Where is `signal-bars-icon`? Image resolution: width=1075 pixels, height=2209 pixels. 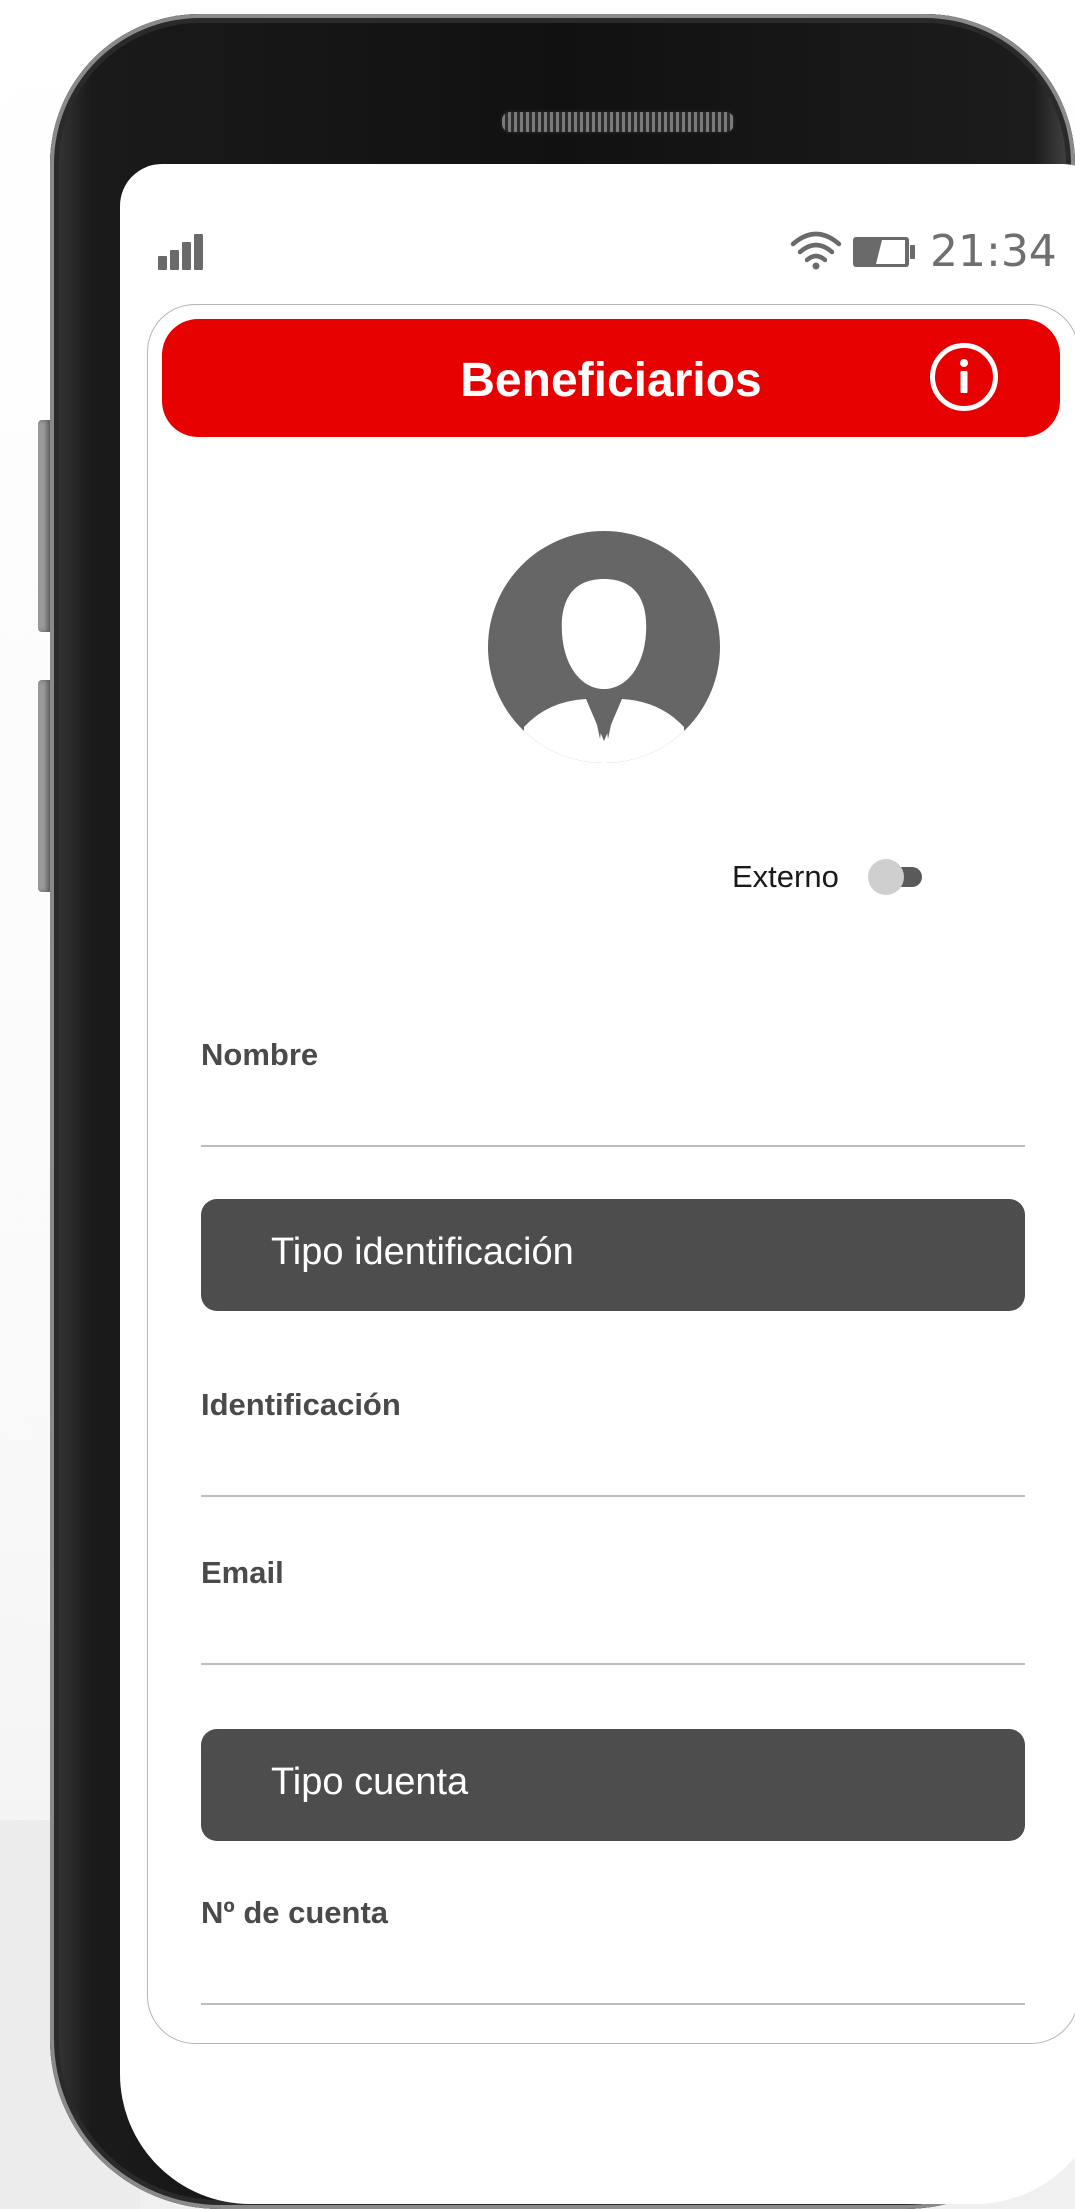 signal-bars-icon is located at coordinates (183, 252).